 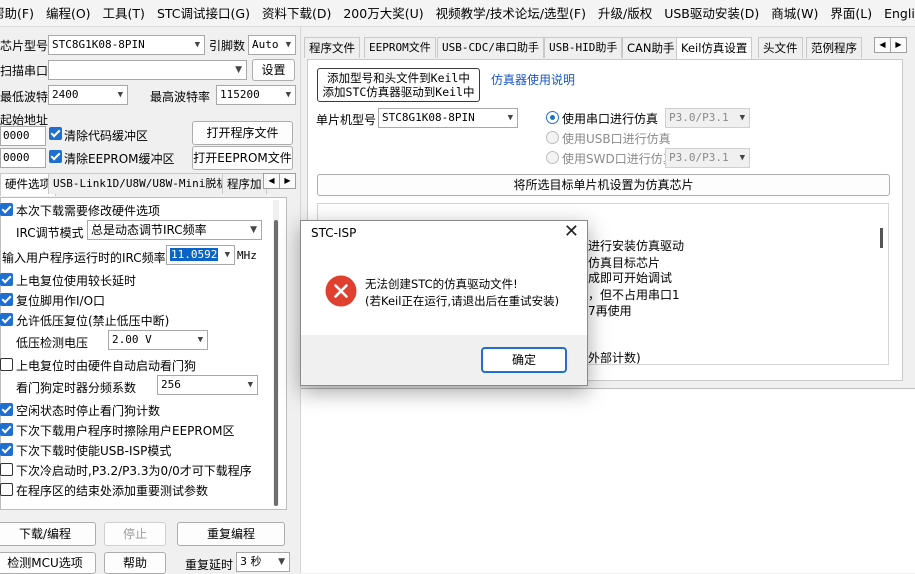 I want to click on open-program-button: 打开程序文件, so click(x=242, y=133).